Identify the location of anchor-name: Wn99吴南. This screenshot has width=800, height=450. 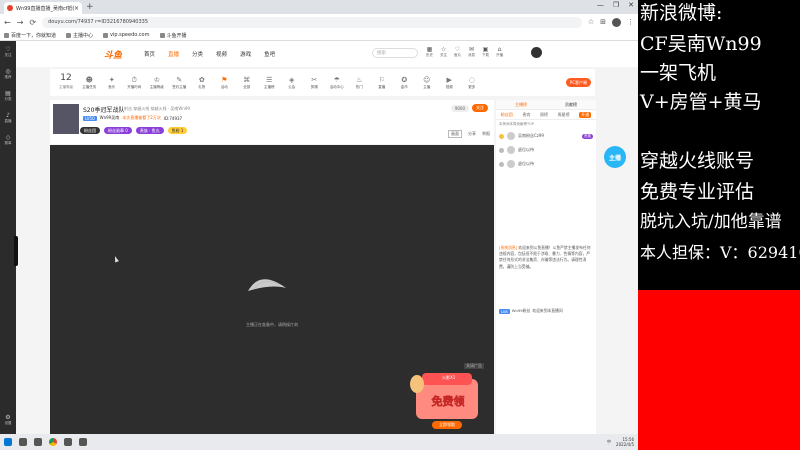
(110, 118).